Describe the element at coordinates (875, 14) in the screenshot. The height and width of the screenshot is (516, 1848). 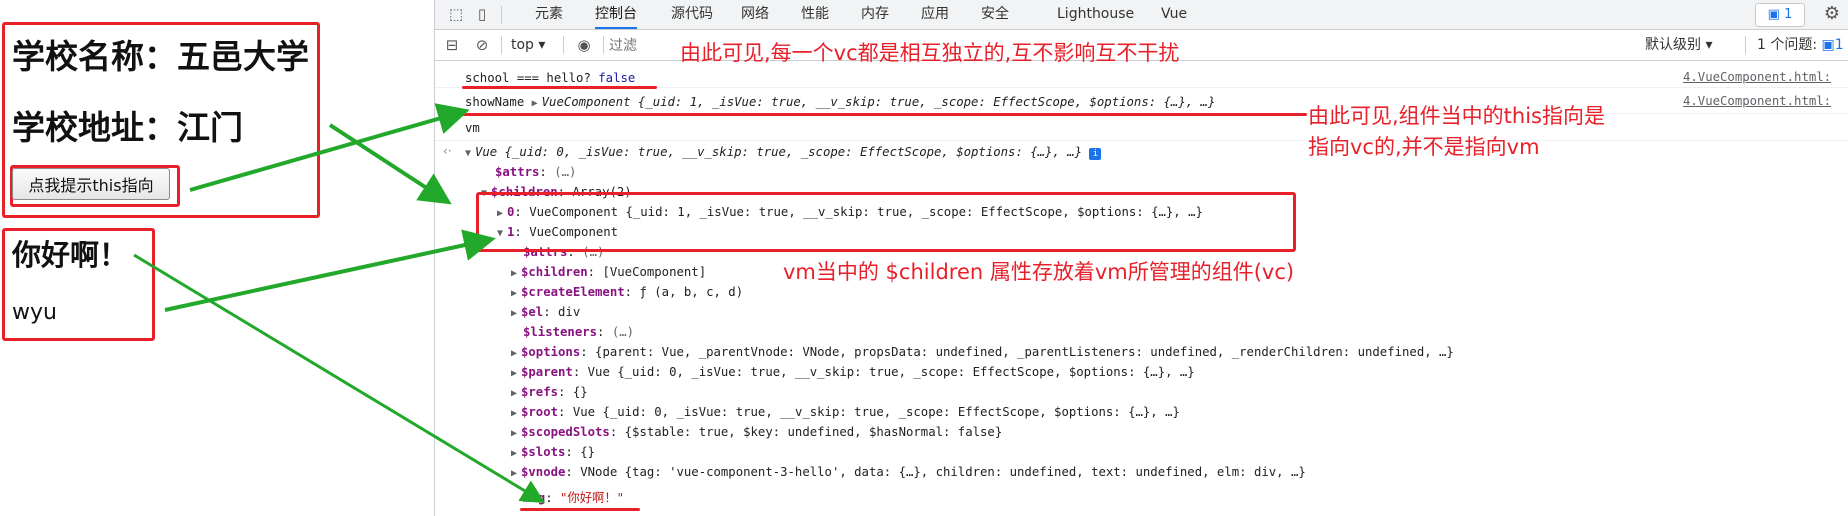
I see `tab-memory: 内存` at that location.